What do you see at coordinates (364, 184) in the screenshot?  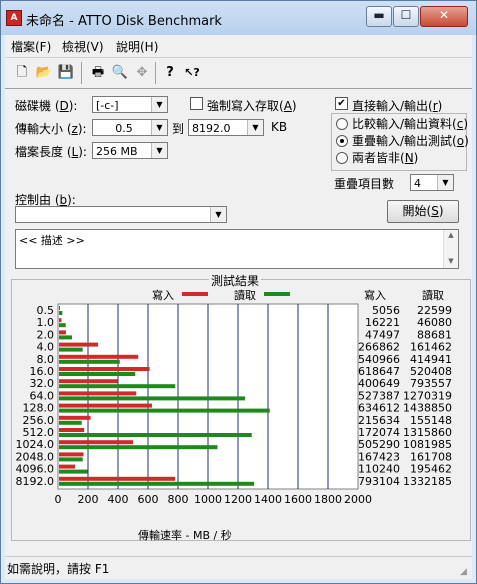 I see `queue-depth-label: 重疊項目數` at bounding box center [364, 184].